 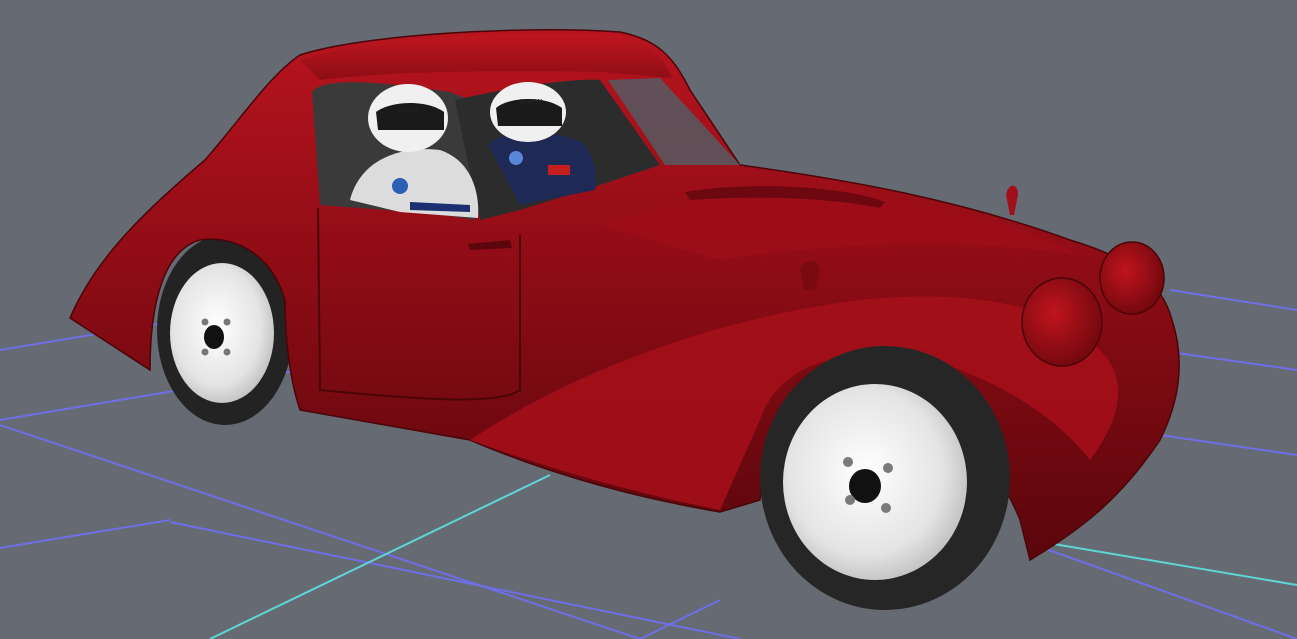 What do you see at coordinates (531, 102) in the screenshot?
I see `helmet-logo-right: www` at bounding box center [531, 102].